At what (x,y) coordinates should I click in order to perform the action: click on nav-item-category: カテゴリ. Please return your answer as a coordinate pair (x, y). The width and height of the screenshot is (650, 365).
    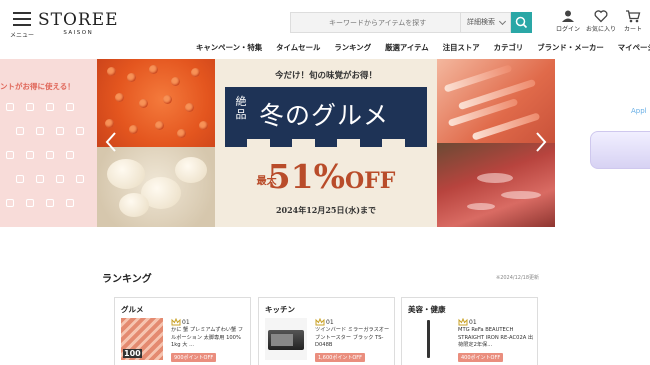
    Looking at the image, I should click on (509, 48).